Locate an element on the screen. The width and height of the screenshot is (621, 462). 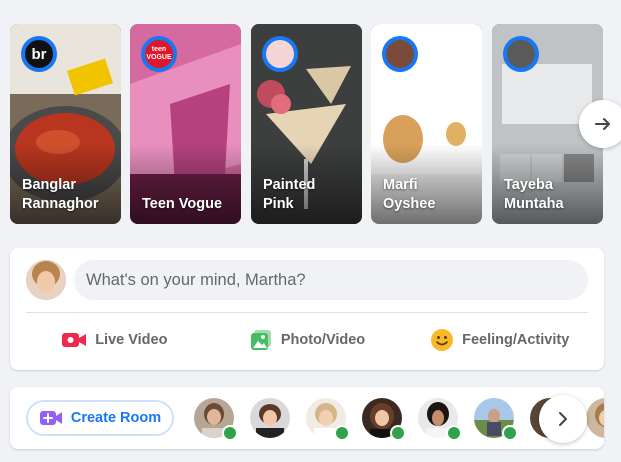
story-avatar-text: teen VOGUE is located at coordinates (159, 53).